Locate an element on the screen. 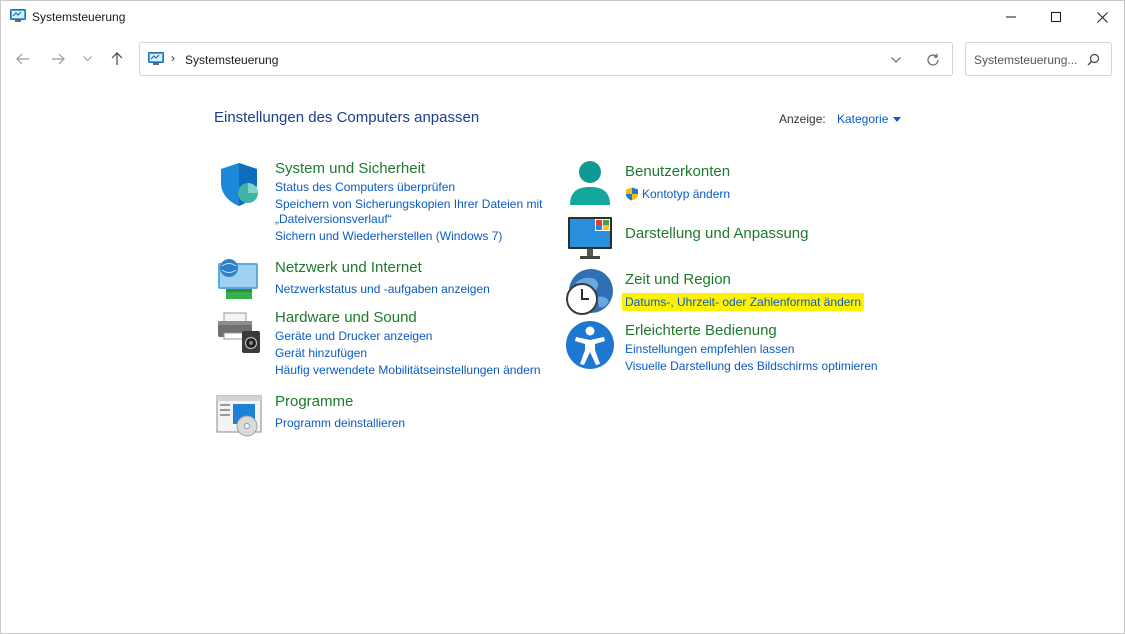 The width and height of the screenshot is (1125, 634). category-title-programs: Programme is located at coordinates (314, 401).